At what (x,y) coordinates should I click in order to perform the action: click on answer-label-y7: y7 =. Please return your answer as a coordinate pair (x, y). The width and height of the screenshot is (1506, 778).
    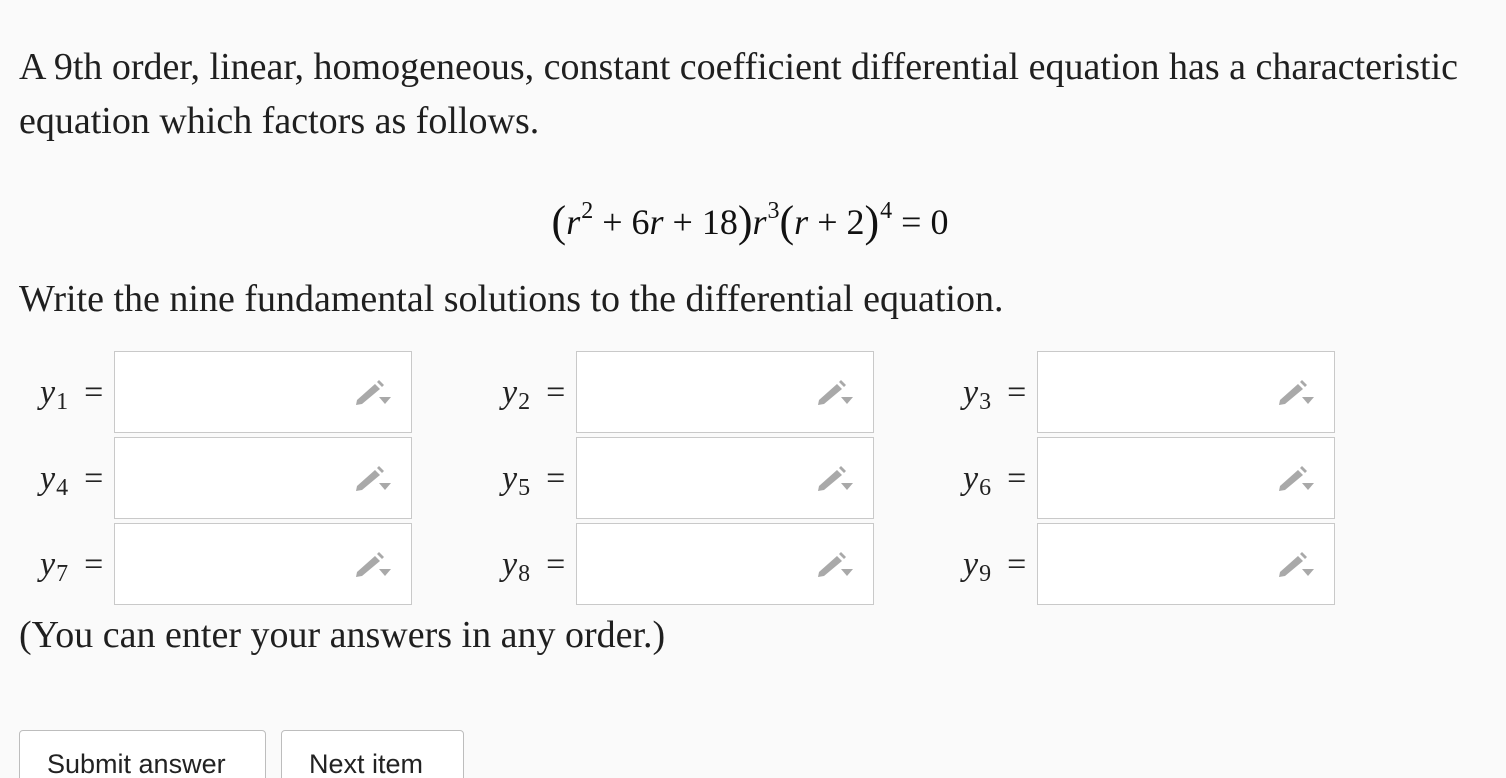
    Looking at the image, I should click on (72, 566).